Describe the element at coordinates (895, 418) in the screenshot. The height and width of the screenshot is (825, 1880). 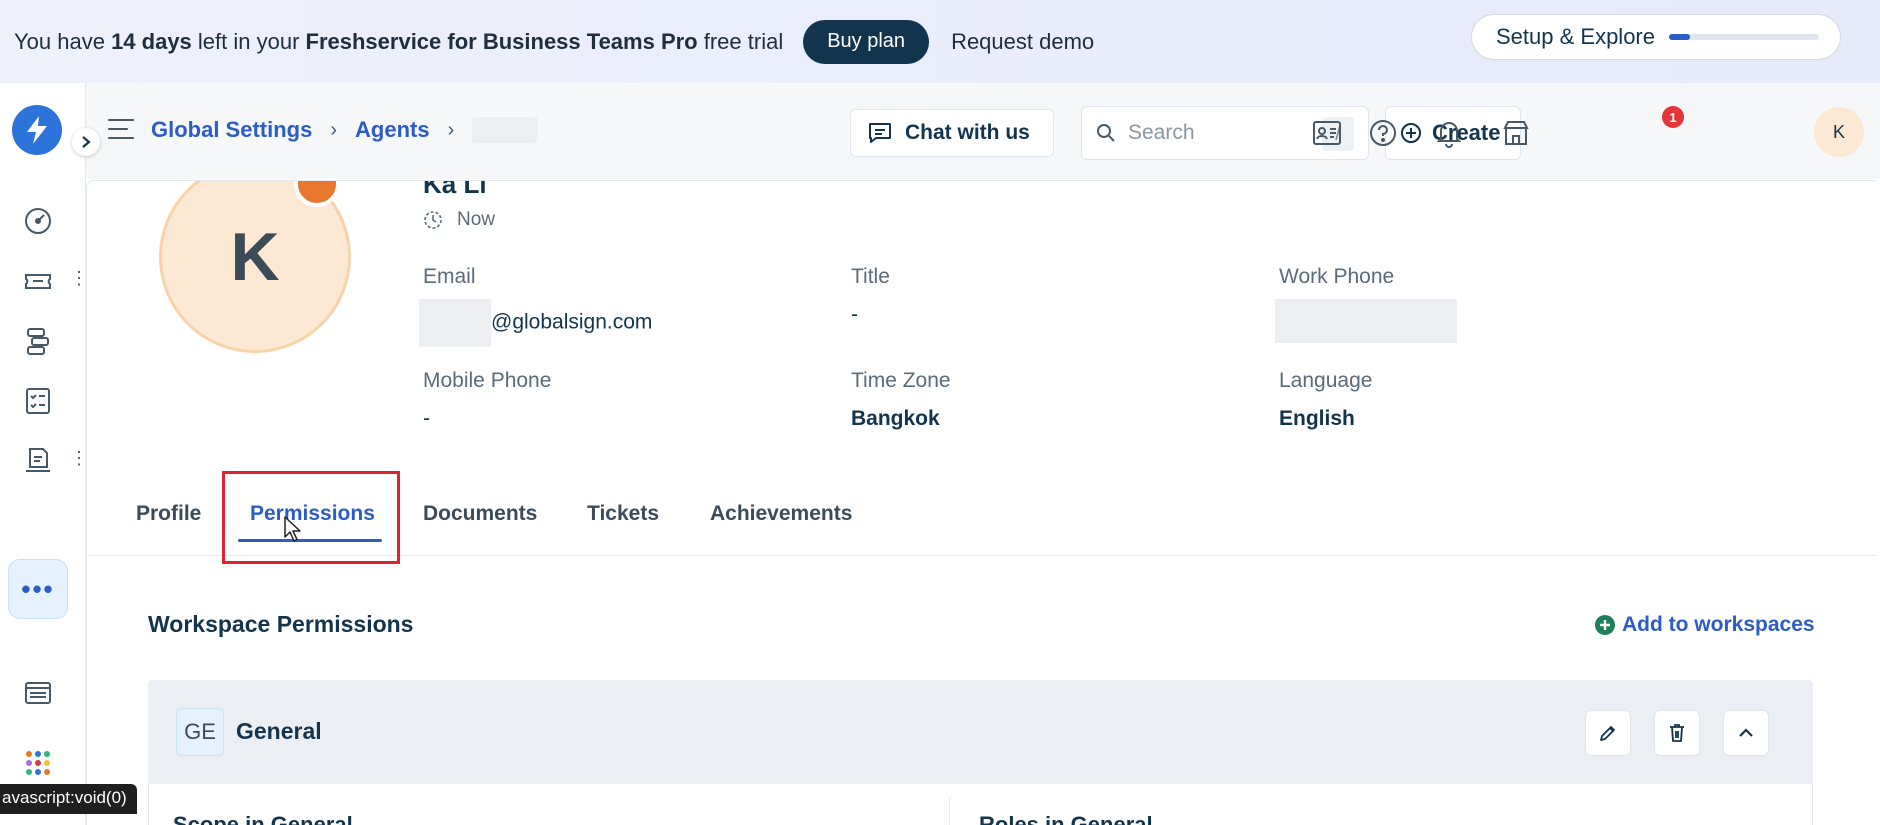
I see `time-zone-value: Bangkok` at that location.